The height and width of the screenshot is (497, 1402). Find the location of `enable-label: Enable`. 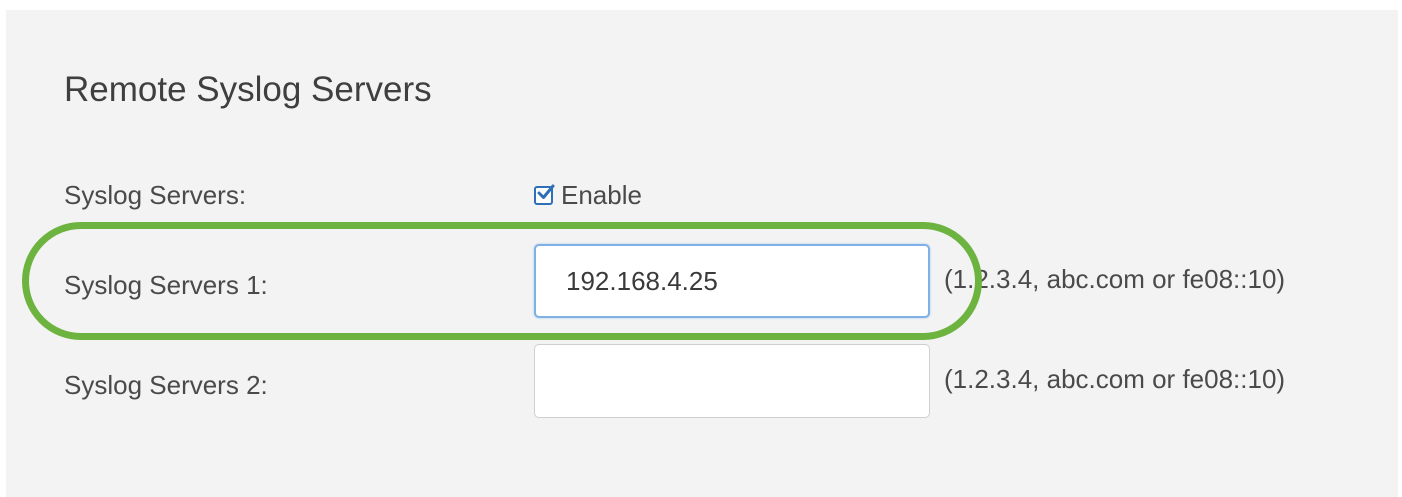

enable-label: Enable is located at coordinates (601, 195).